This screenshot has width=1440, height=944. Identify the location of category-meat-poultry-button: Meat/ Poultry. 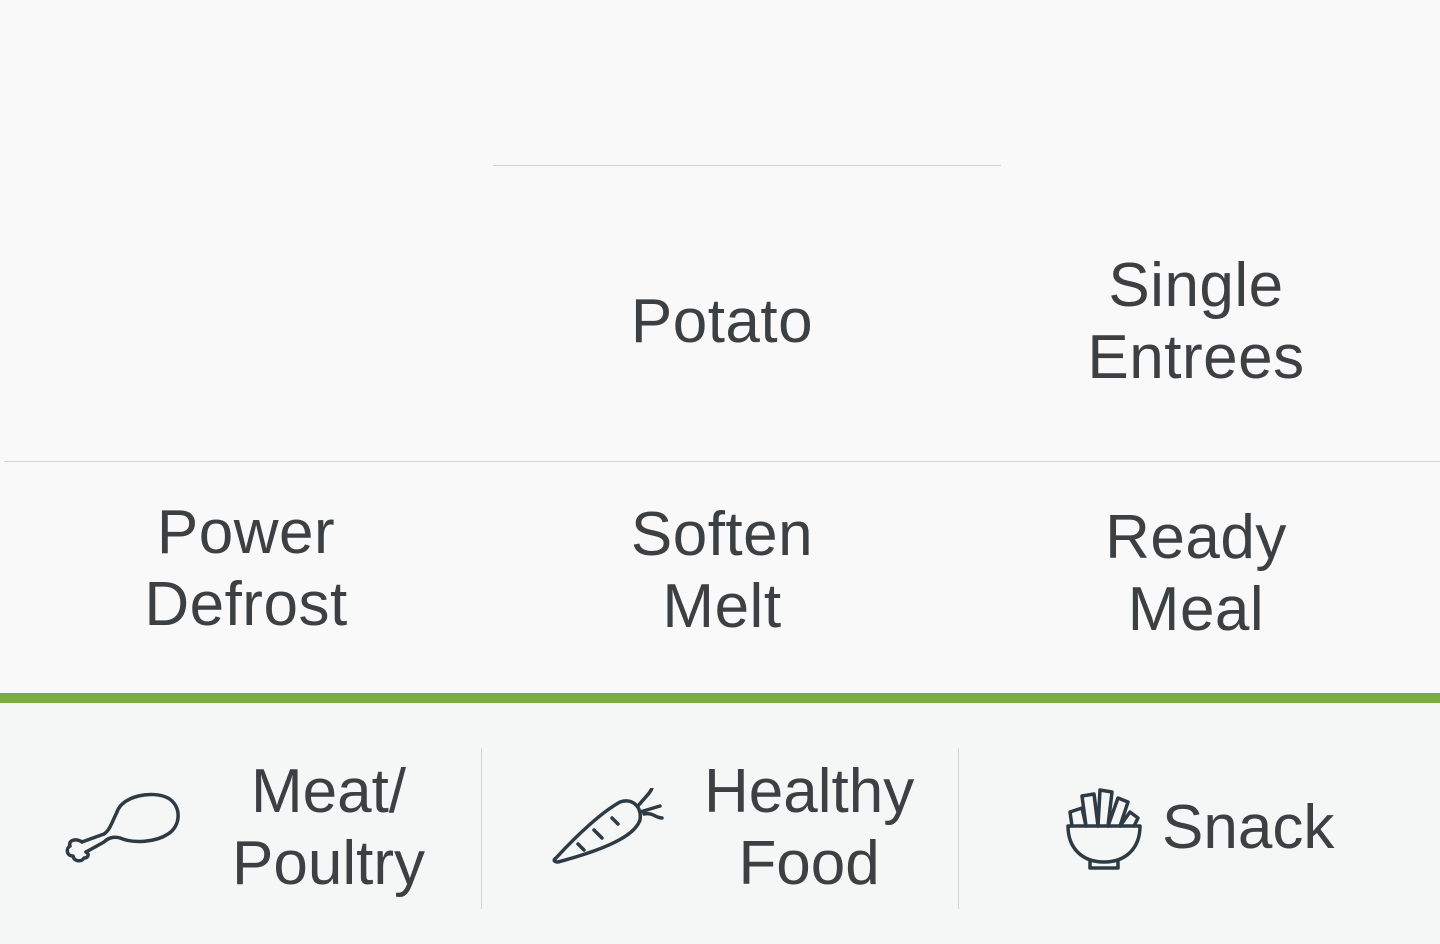
(260, 828).